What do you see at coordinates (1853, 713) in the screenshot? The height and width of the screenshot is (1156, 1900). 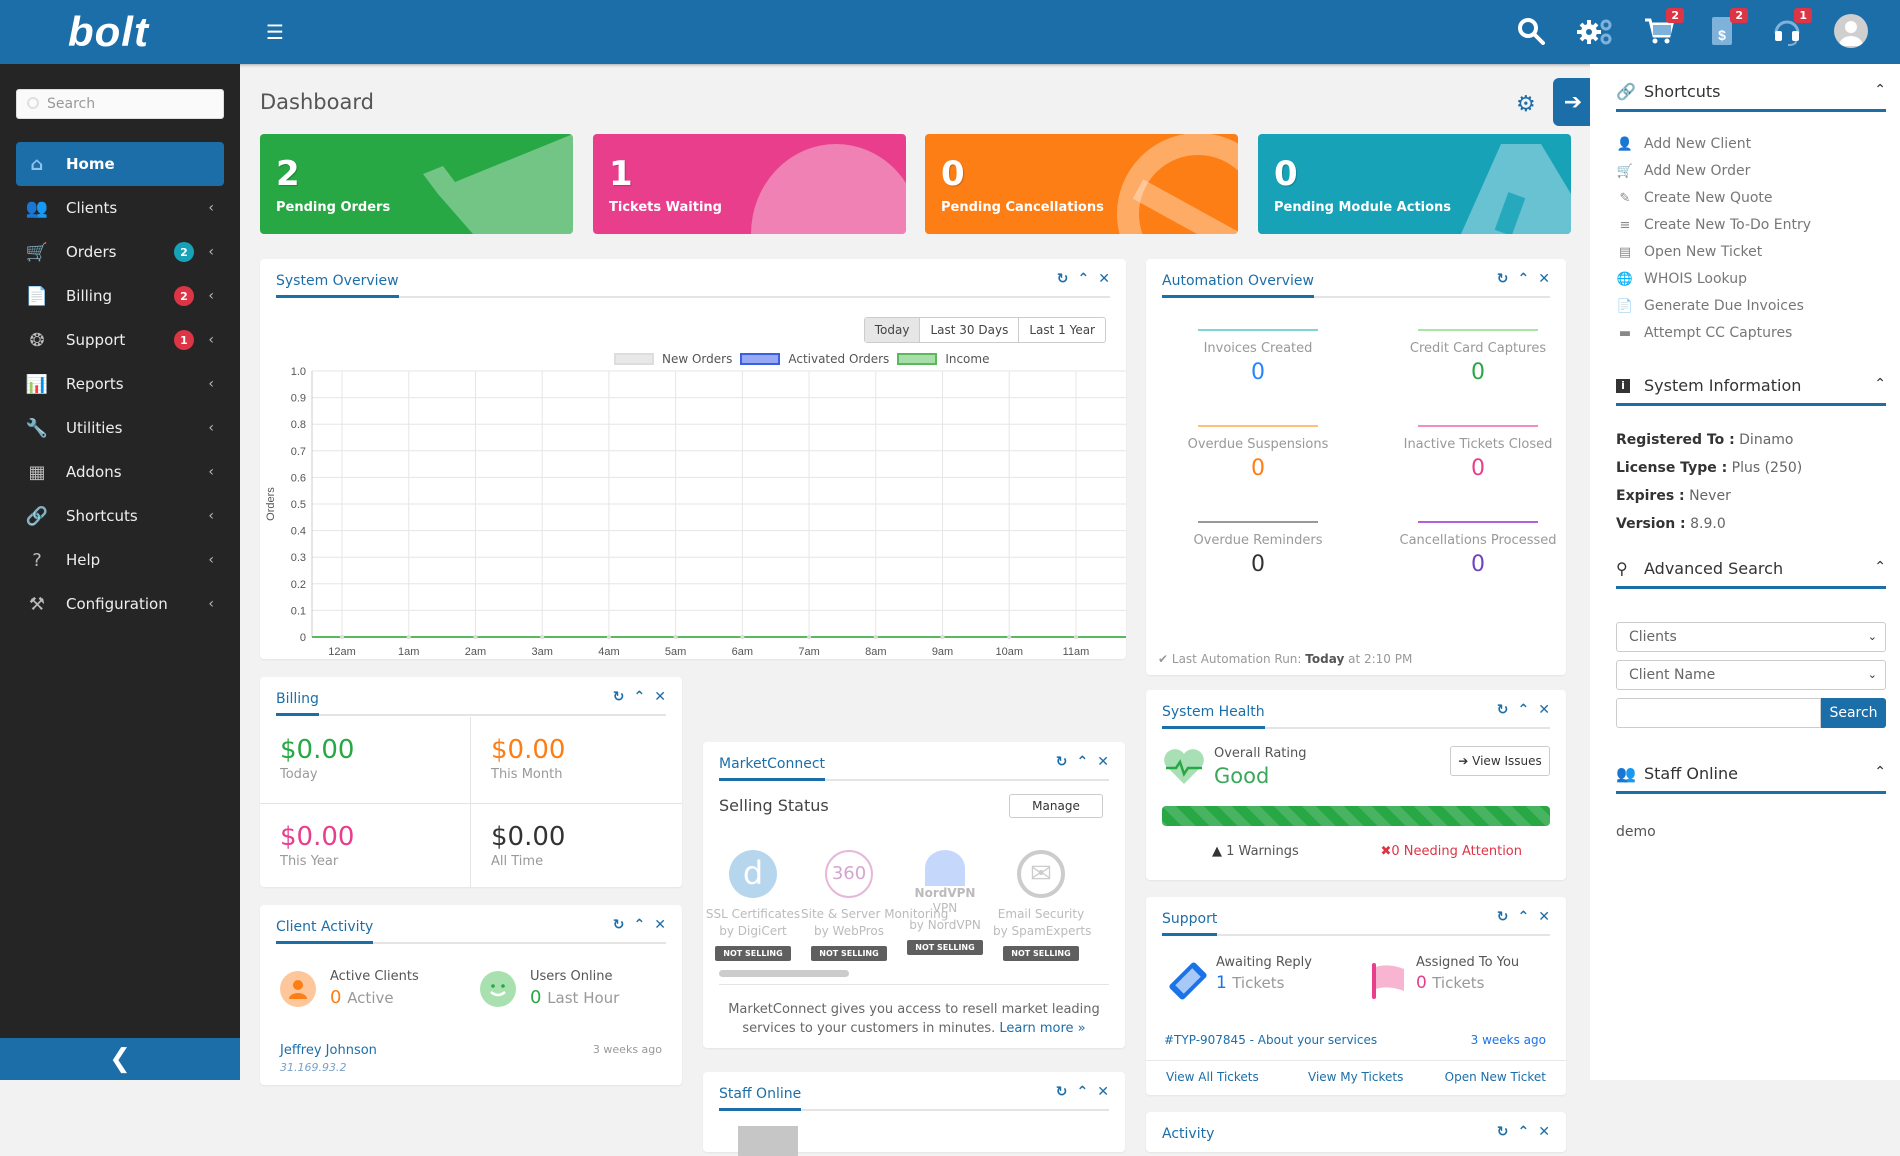 I see `advanced-search-button: Search` at bounding box center [1853, 713].